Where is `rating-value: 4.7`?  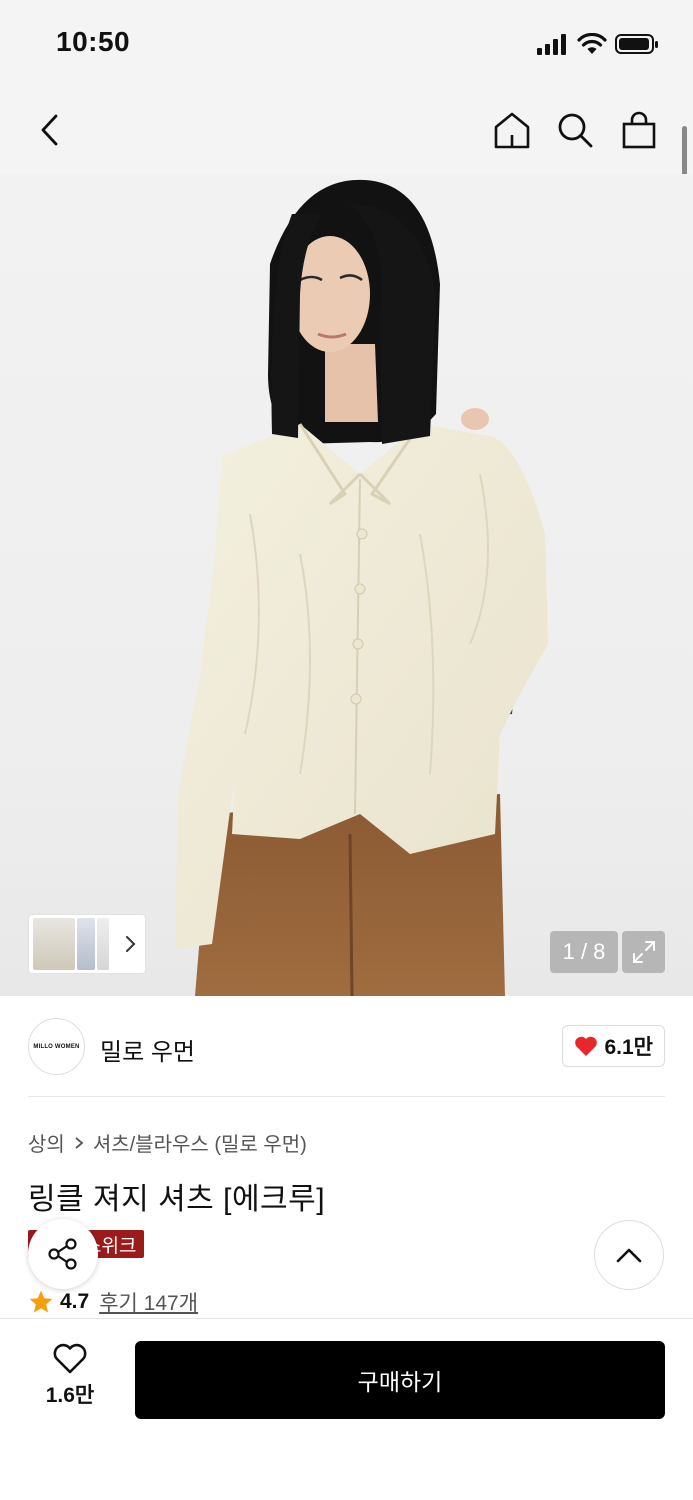 rating-value: 4.7 is located at coordinates (75, 1301).